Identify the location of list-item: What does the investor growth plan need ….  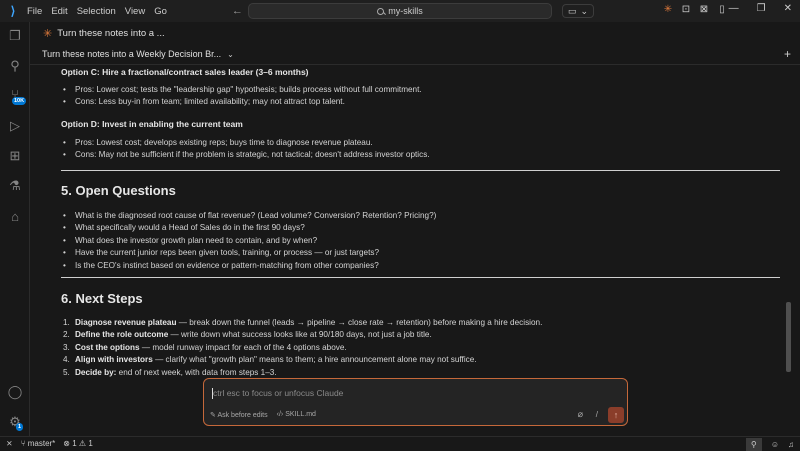
(248, 241).